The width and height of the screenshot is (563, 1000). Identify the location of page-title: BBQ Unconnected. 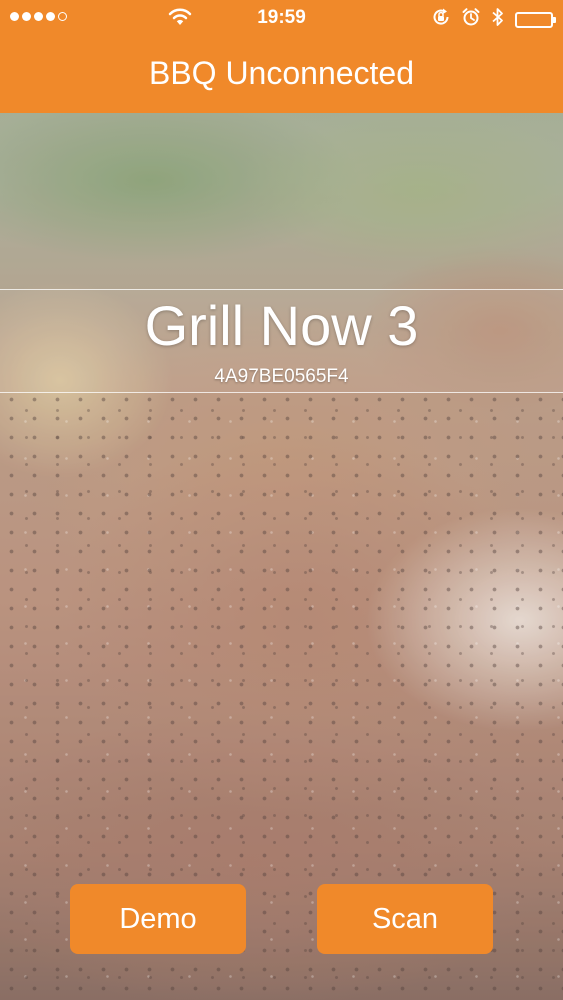
(281, 73).